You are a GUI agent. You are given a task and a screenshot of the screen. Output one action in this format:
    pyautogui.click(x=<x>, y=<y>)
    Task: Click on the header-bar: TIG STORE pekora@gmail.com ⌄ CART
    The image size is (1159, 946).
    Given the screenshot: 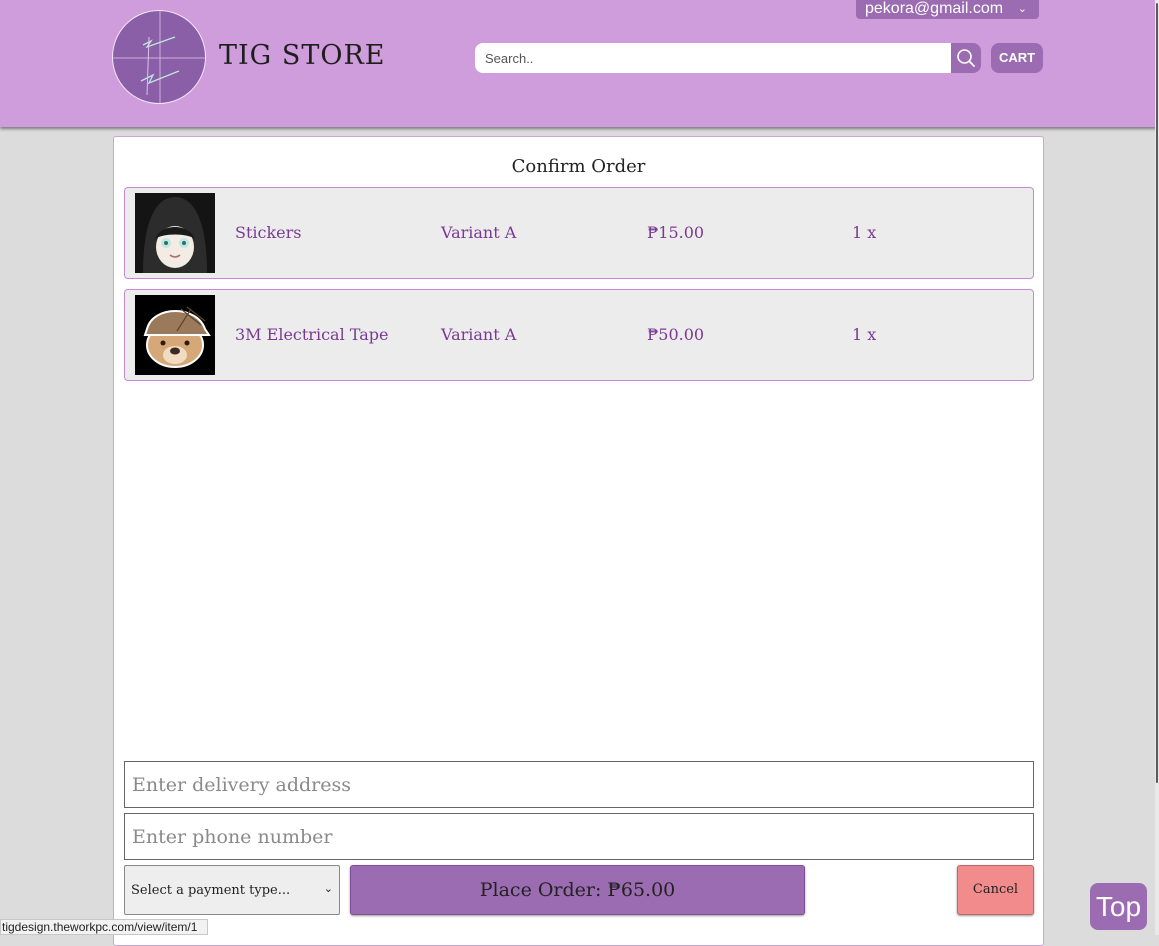 What is the action you would take?
    pyautogui.click(x=579, y=63)
    